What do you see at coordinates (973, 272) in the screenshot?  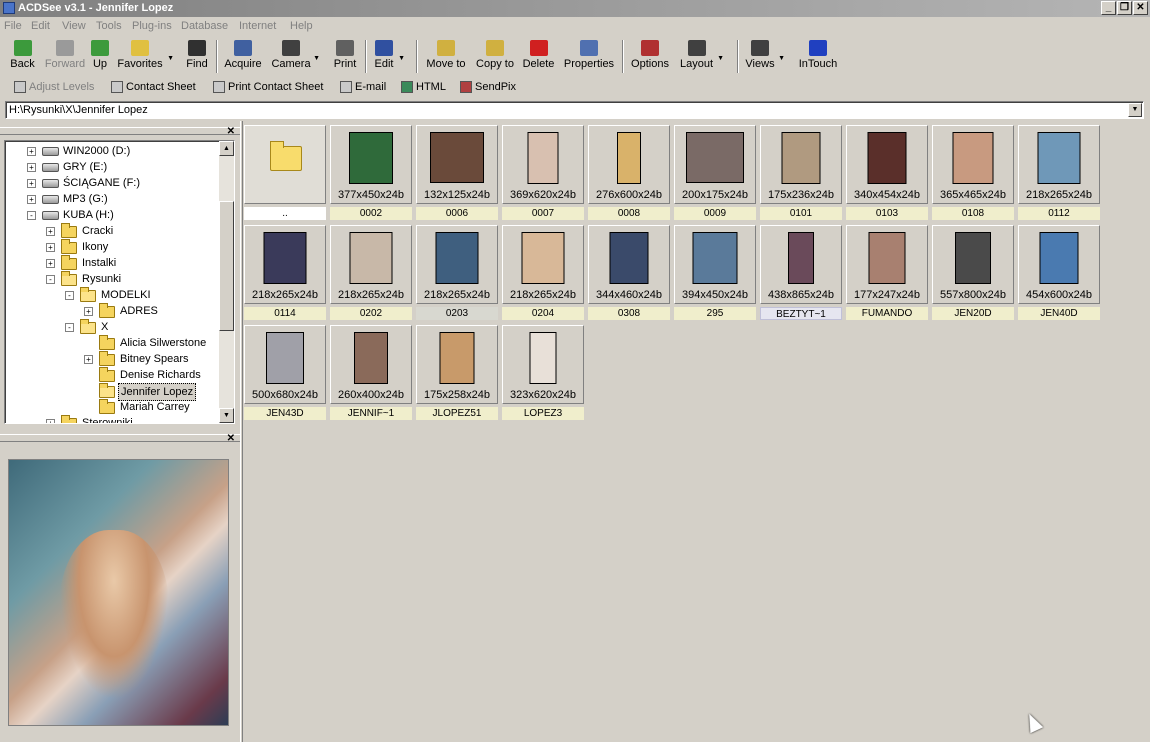 I see `file-item: 557x800x24b JEN20D` at bounding box center [973, 272].